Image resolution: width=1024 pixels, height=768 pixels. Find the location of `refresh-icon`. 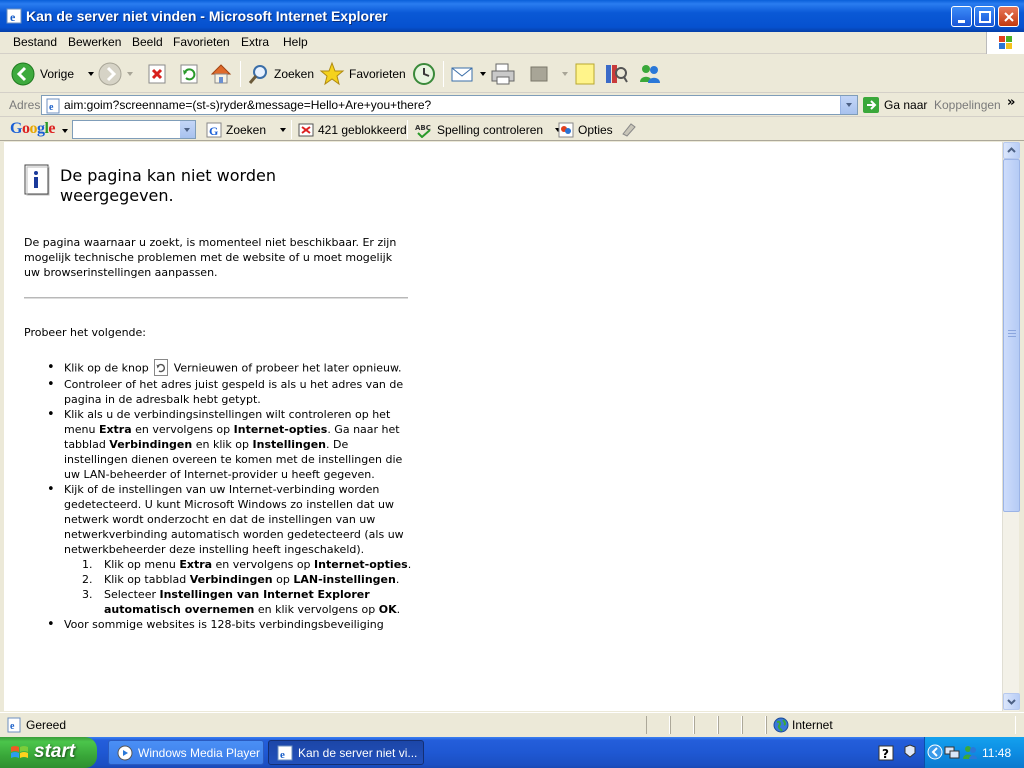

refresh-icon is located at coordinates (189, 74).